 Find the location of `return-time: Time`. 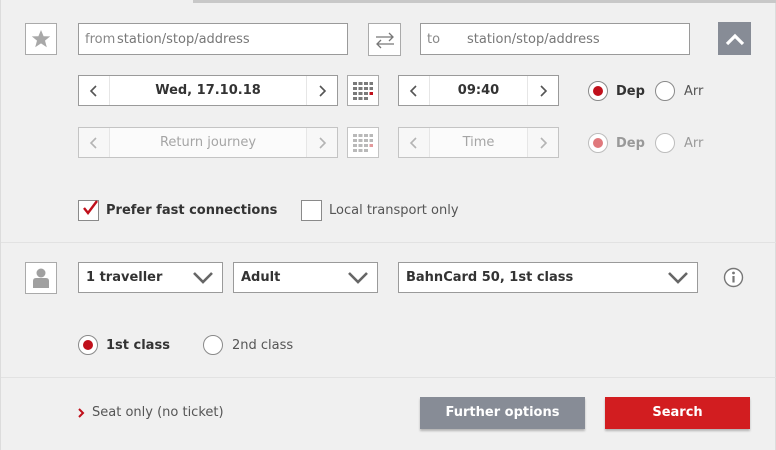

return-time: Time is located at coordinates (478, 142).